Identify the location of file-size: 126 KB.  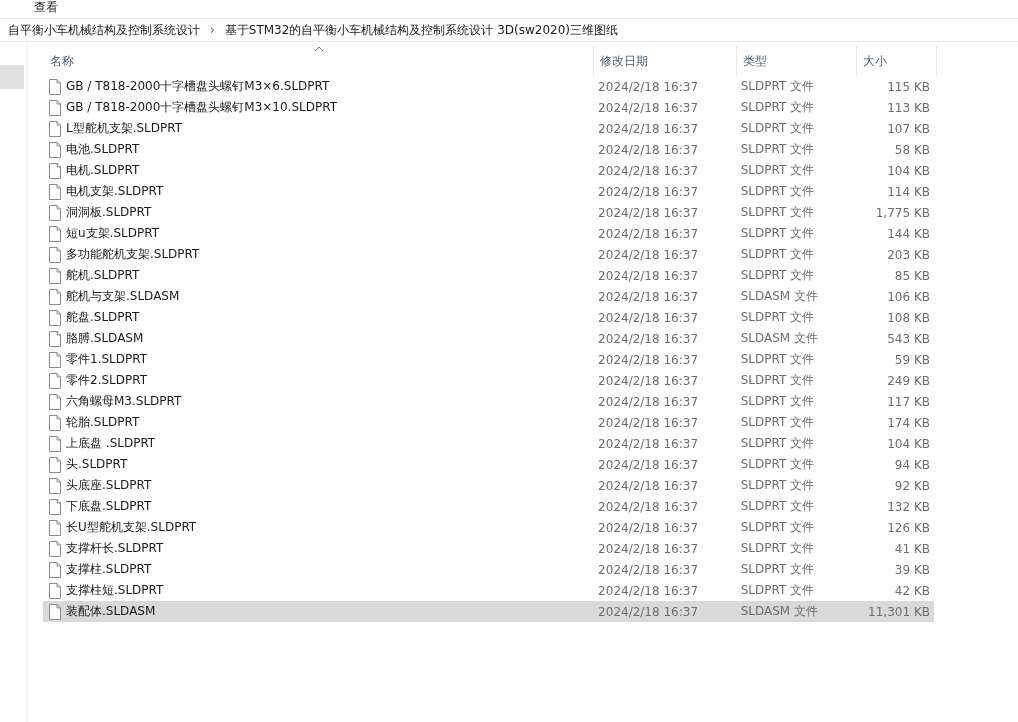
(908, 527).